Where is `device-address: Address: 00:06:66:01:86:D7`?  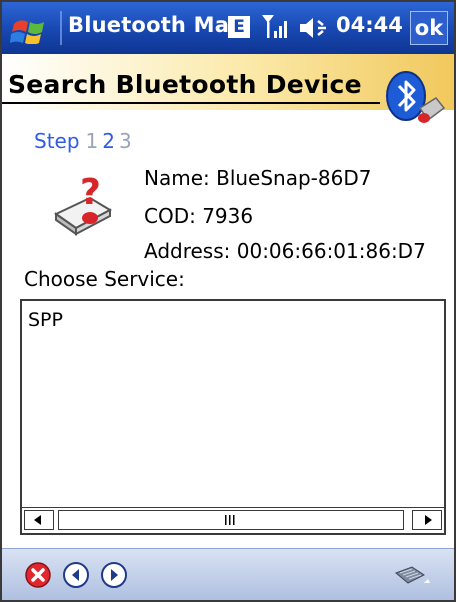
device-address: Address: 00:06:66:01:86:D7 is located at coordinates (285, 251).